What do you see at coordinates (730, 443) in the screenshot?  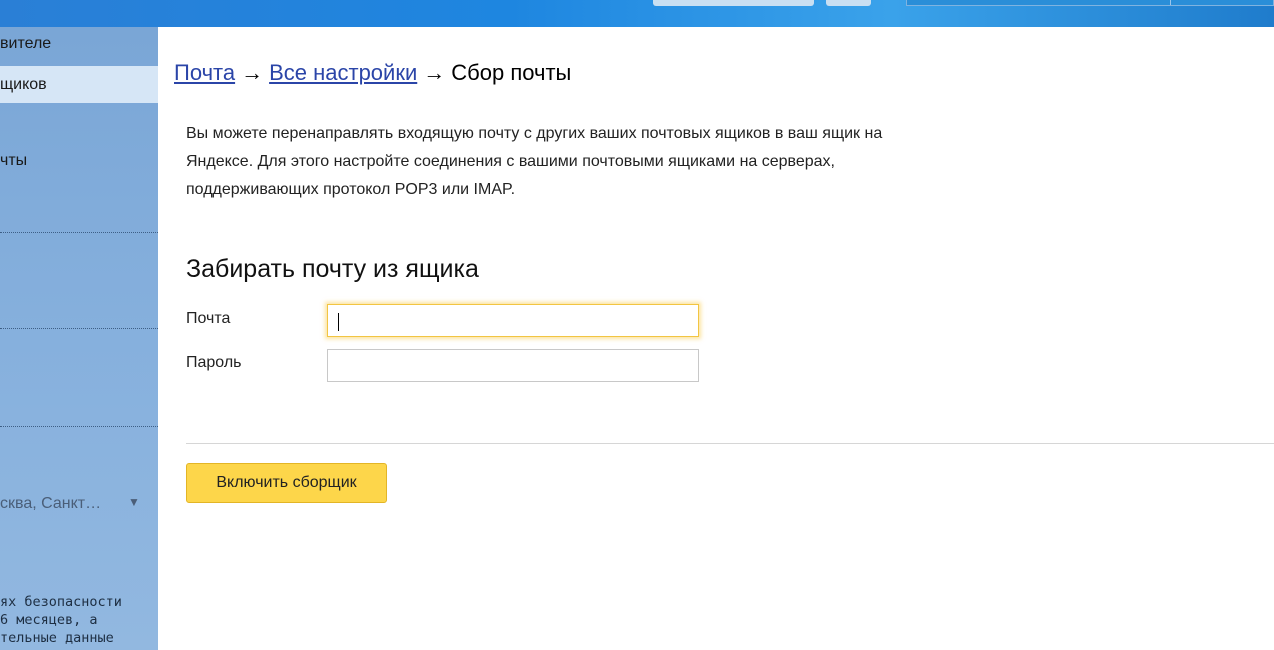 I see `form-divider` at bounding box center [730, 443].